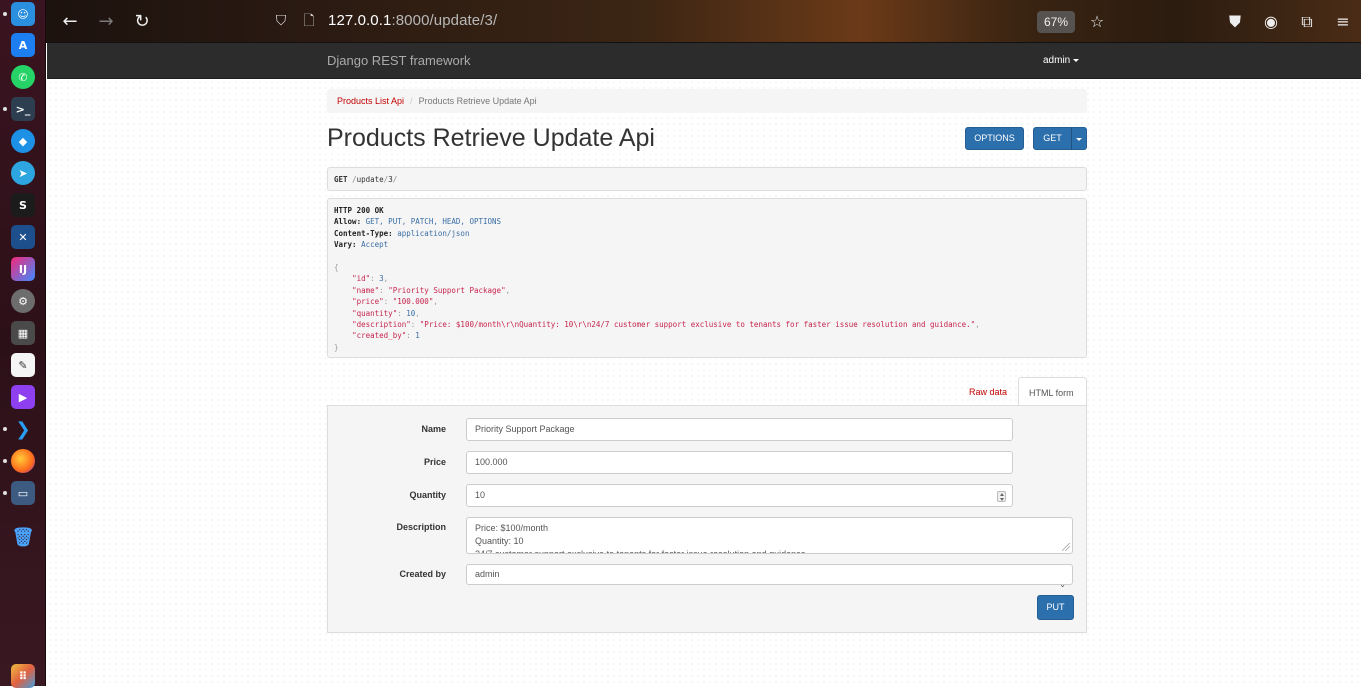  Describe the element at coordinates (23, 77) in the screenshot. I see `whatsapp-icon: ✆` at that location.